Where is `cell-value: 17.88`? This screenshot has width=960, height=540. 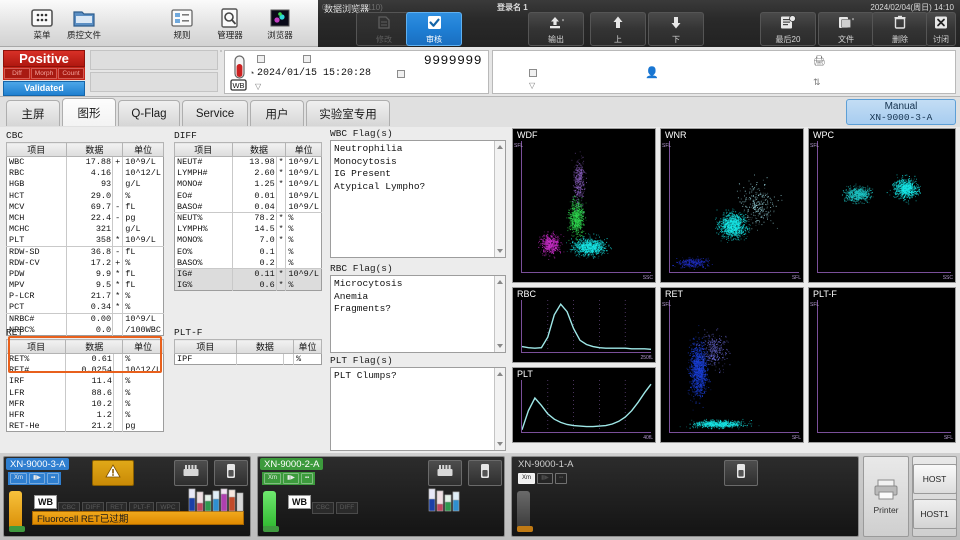
cell-value: 17.88 is located at coordinates (89, 162).